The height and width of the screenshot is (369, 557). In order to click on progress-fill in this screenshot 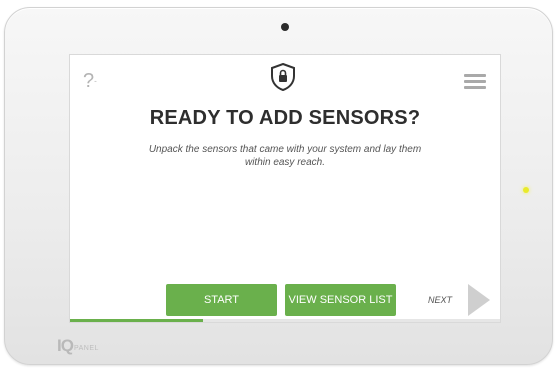, I will do `click(137, 320)`.